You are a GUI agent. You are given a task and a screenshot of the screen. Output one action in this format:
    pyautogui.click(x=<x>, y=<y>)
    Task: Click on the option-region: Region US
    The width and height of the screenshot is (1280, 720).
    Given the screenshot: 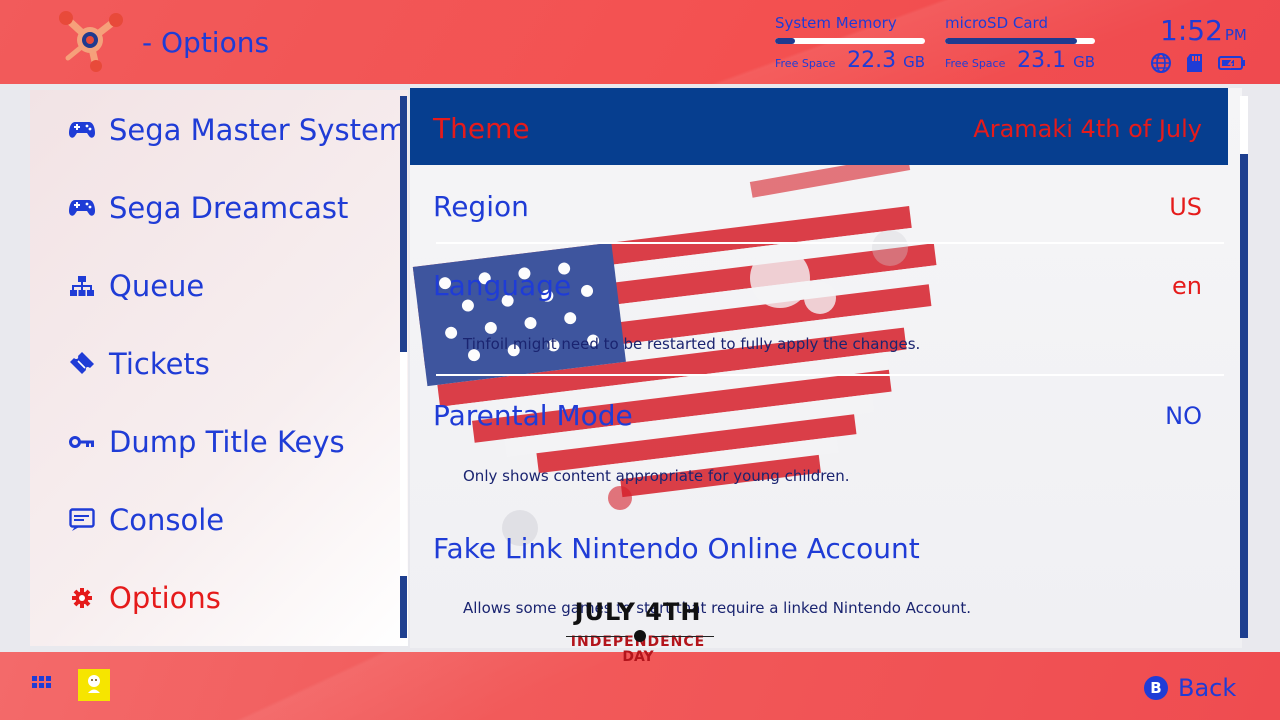 What is the action you would take?
    pyautogui.click(x=819, y=205)
    